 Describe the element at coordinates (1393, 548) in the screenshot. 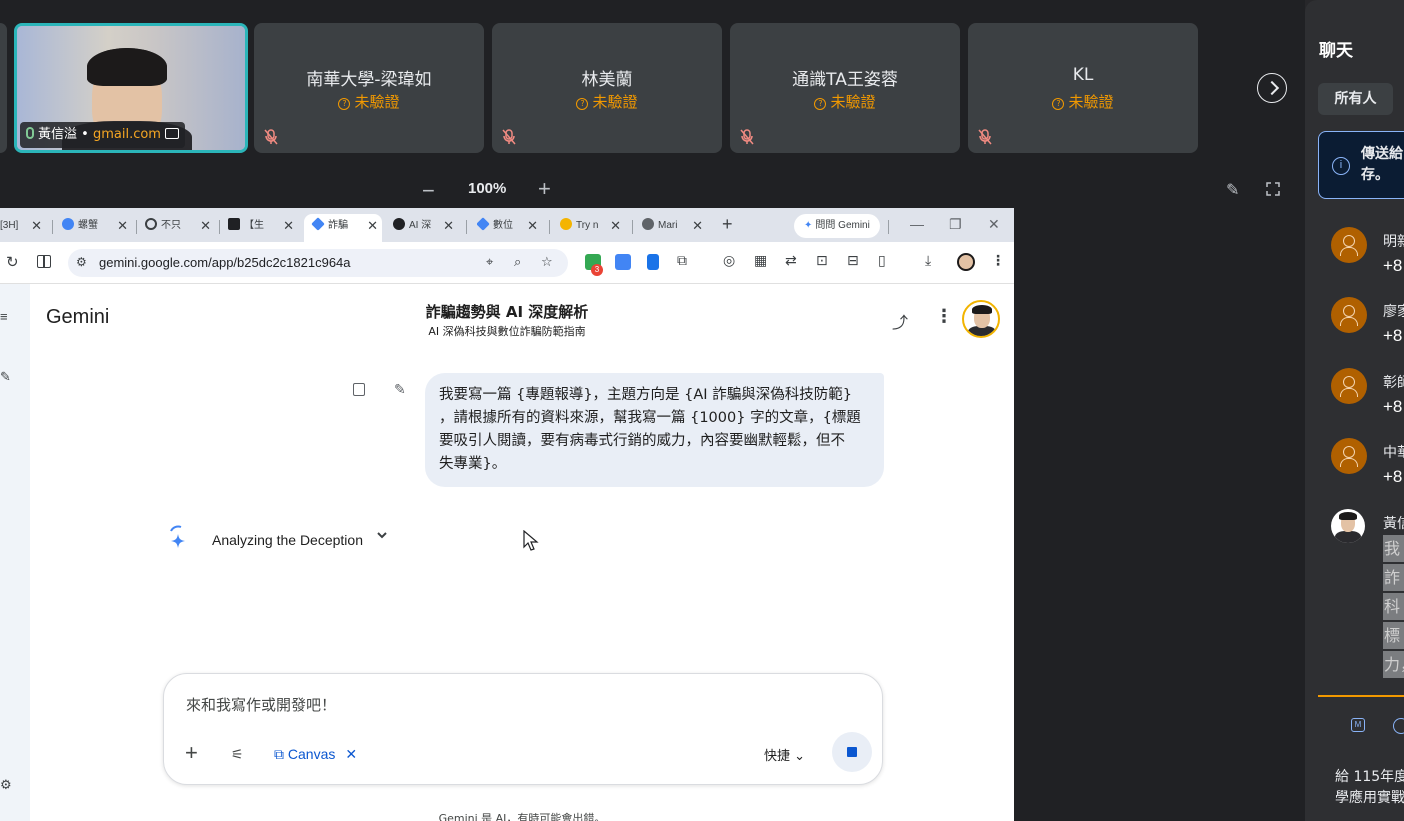

I see `message-text-highlighted: 我要` at that location.